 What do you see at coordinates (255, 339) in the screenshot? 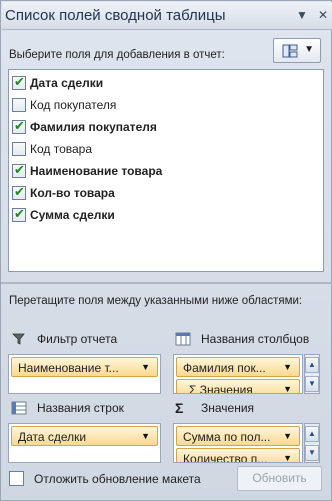
I see `area-label: Названия столбцов` at bounding box center [255, 339].